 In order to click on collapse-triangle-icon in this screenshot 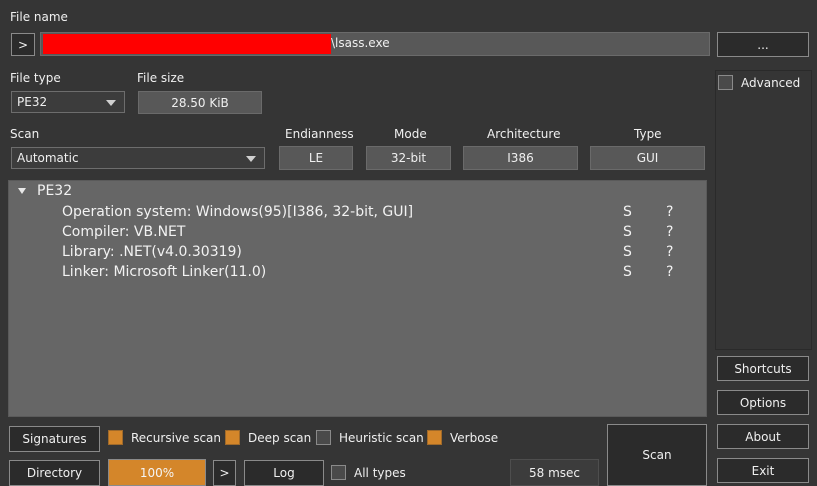, I will do `click(22, 191)`.